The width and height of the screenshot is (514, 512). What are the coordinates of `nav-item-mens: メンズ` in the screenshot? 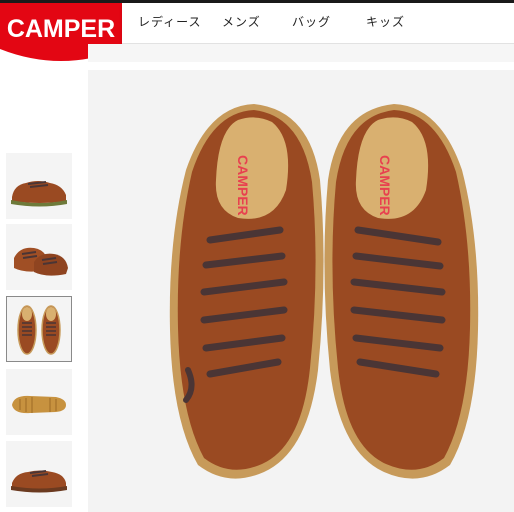 It's located at (241, 21).